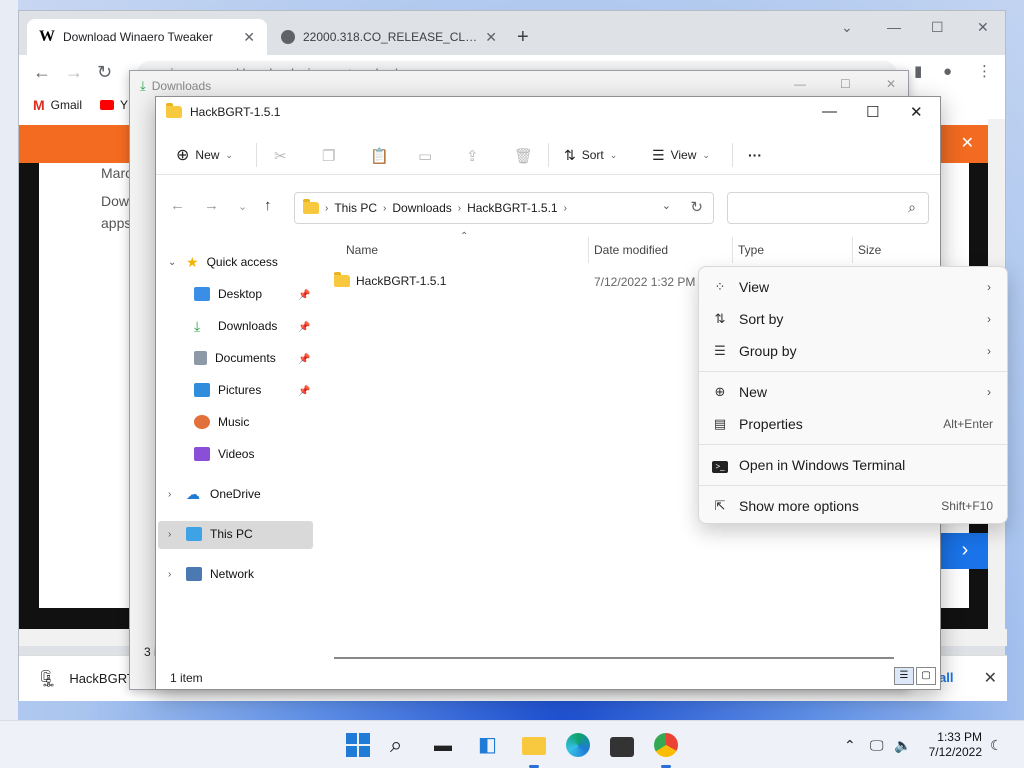 The width and height of the screenshot is (1024, 768). I want to click on horizontal-scrollbar, so click(614, 658).